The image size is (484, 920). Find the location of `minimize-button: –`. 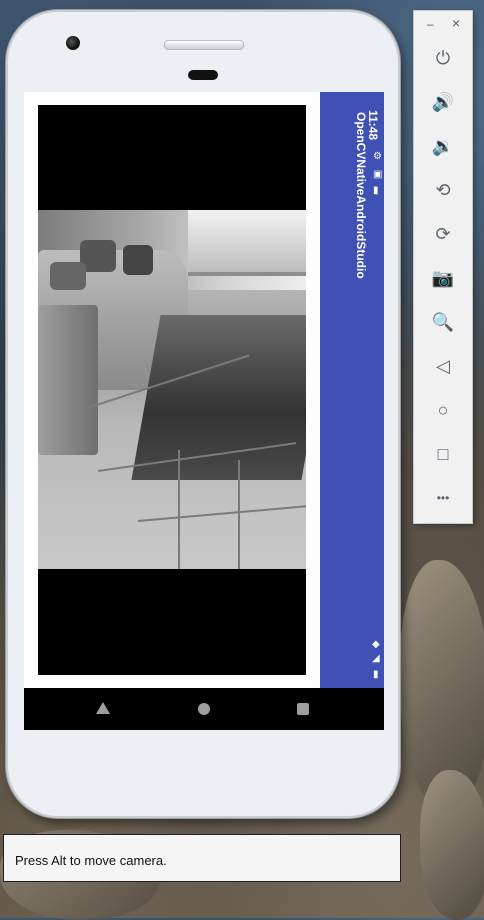

minimize-button: – is located at coordinates (430, 24).